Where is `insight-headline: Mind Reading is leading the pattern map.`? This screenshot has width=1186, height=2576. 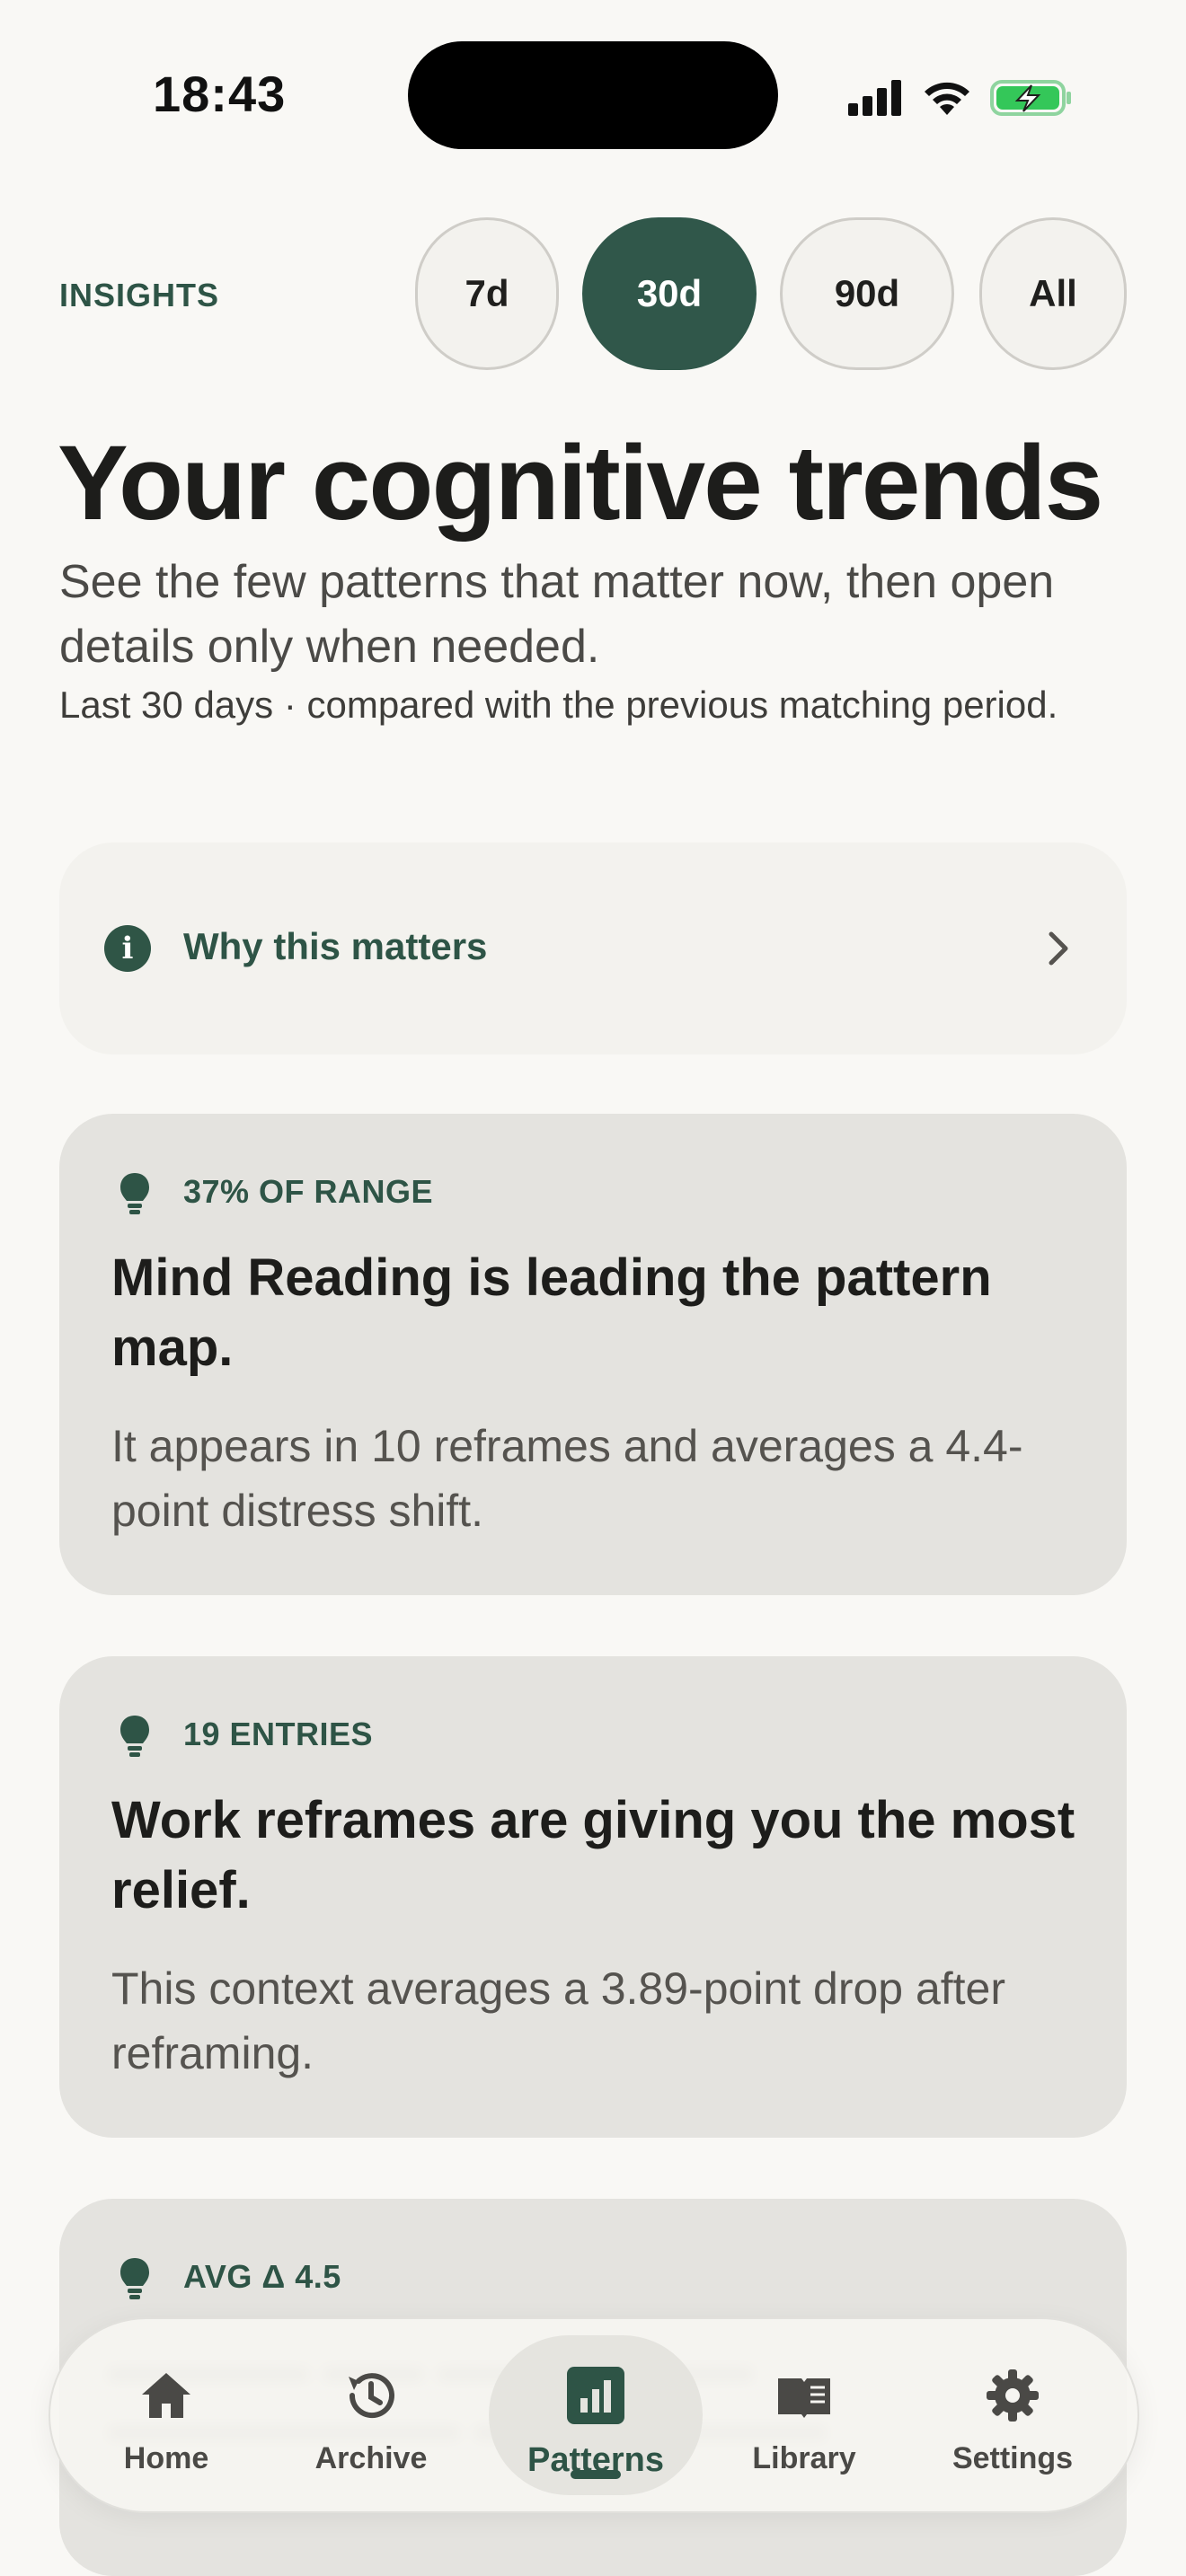 insight-headline: Mind Reading is leading the pattern map. is located at coordinates (551, 1312).